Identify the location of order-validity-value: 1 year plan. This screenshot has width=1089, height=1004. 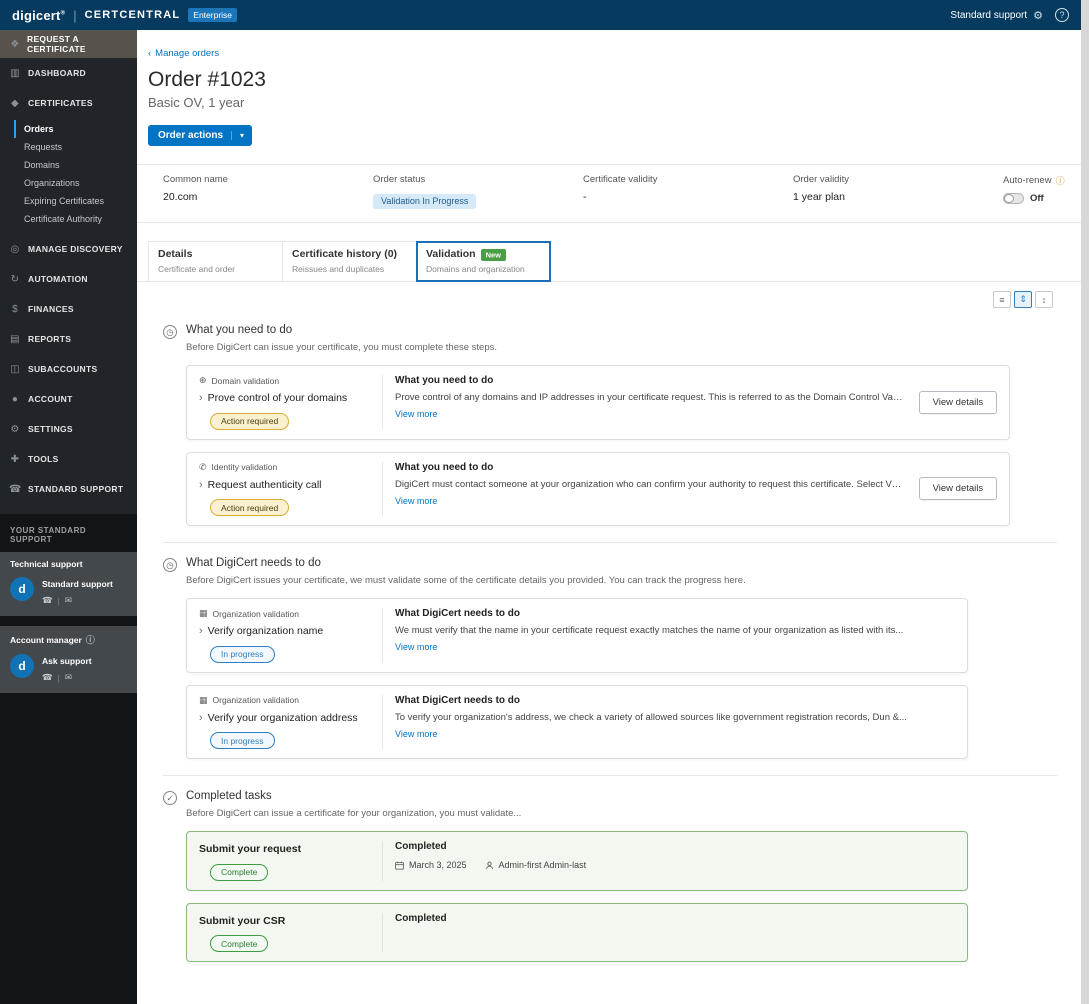
(819, 197).